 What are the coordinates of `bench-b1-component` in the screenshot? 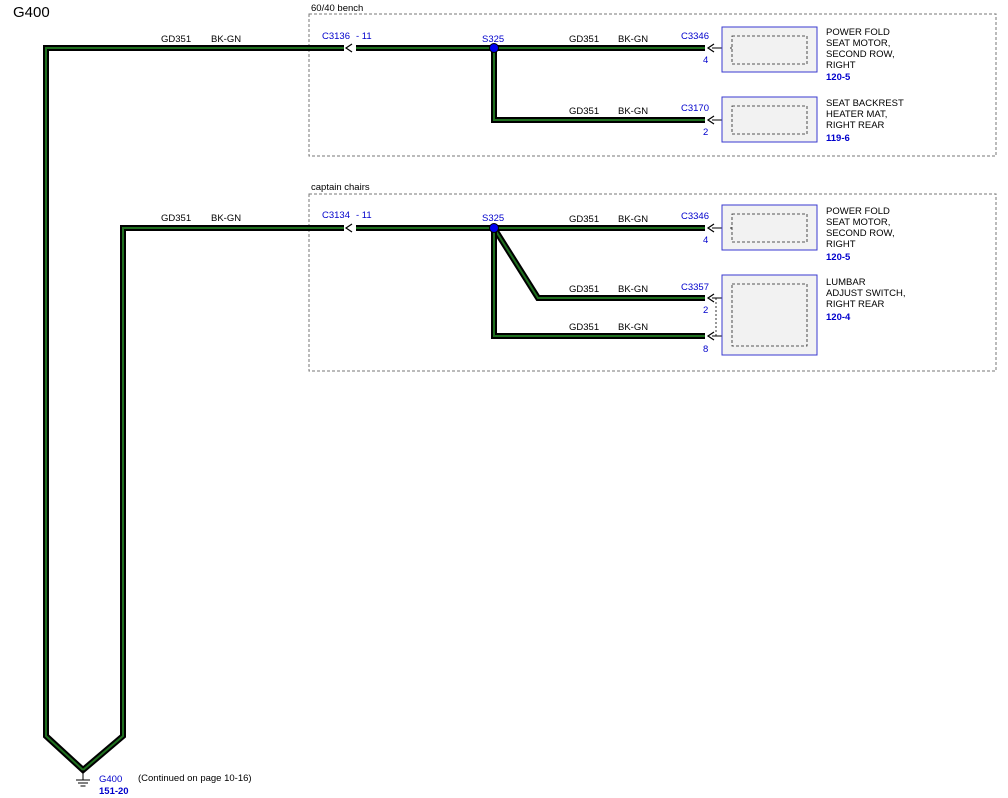 It's located at (769, 49).